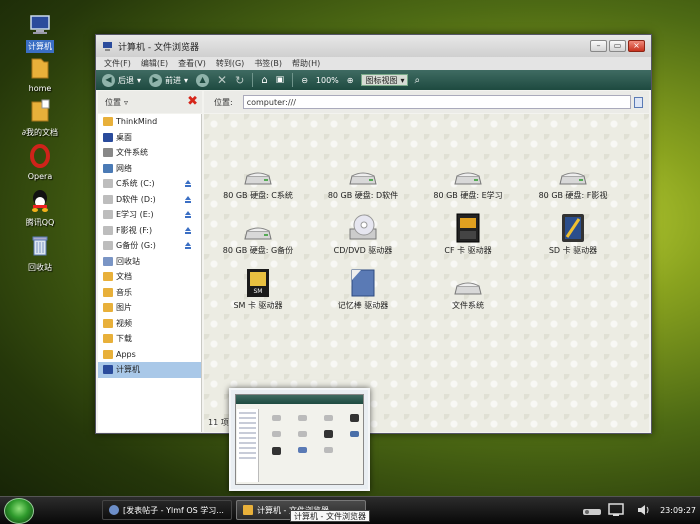 Image resolution: width=700 pixels, height=524 pixels. Describe the element at coordinates (149, 308) in the screenshot. I see `sidebar-item: 图片` at that location.